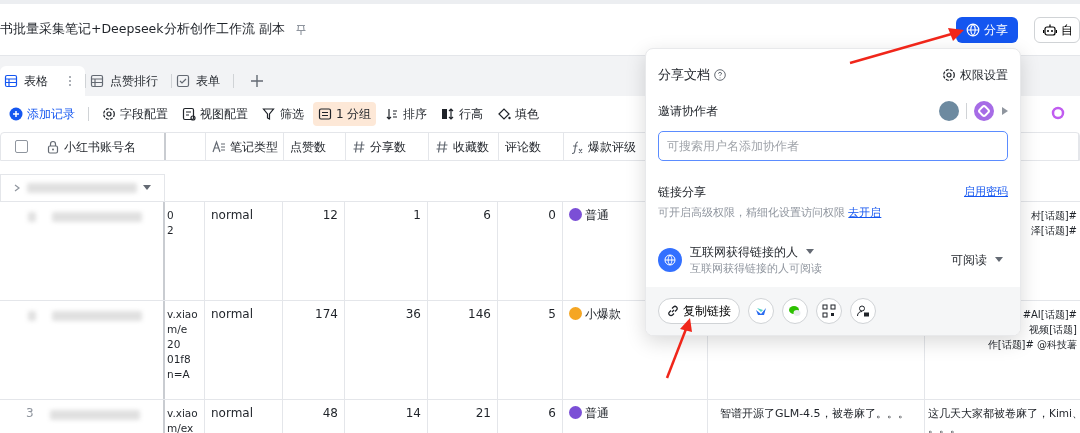 This screenshot has height=433, width=1080. What do you see at coordinates (128, 81) in the screenshot?
I see `view-tab: 点赞排行` at bounding box center [128, 81].